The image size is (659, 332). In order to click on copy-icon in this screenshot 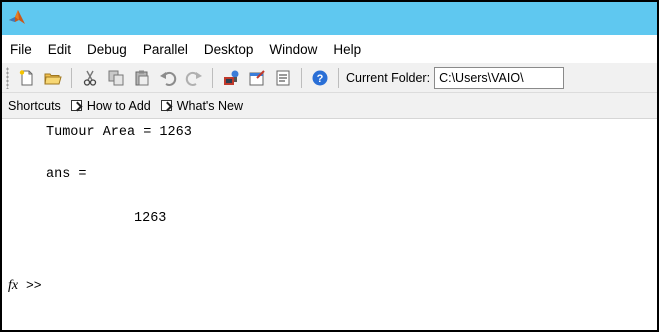, I will do `click(116, 77)`.